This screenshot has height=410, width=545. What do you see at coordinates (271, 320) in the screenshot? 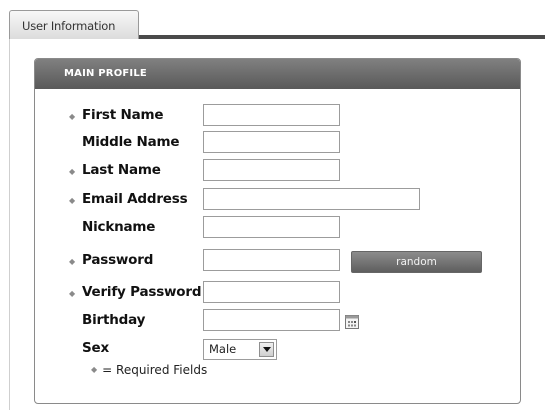
I see `birthday-input` at bounding box center [271, 320].